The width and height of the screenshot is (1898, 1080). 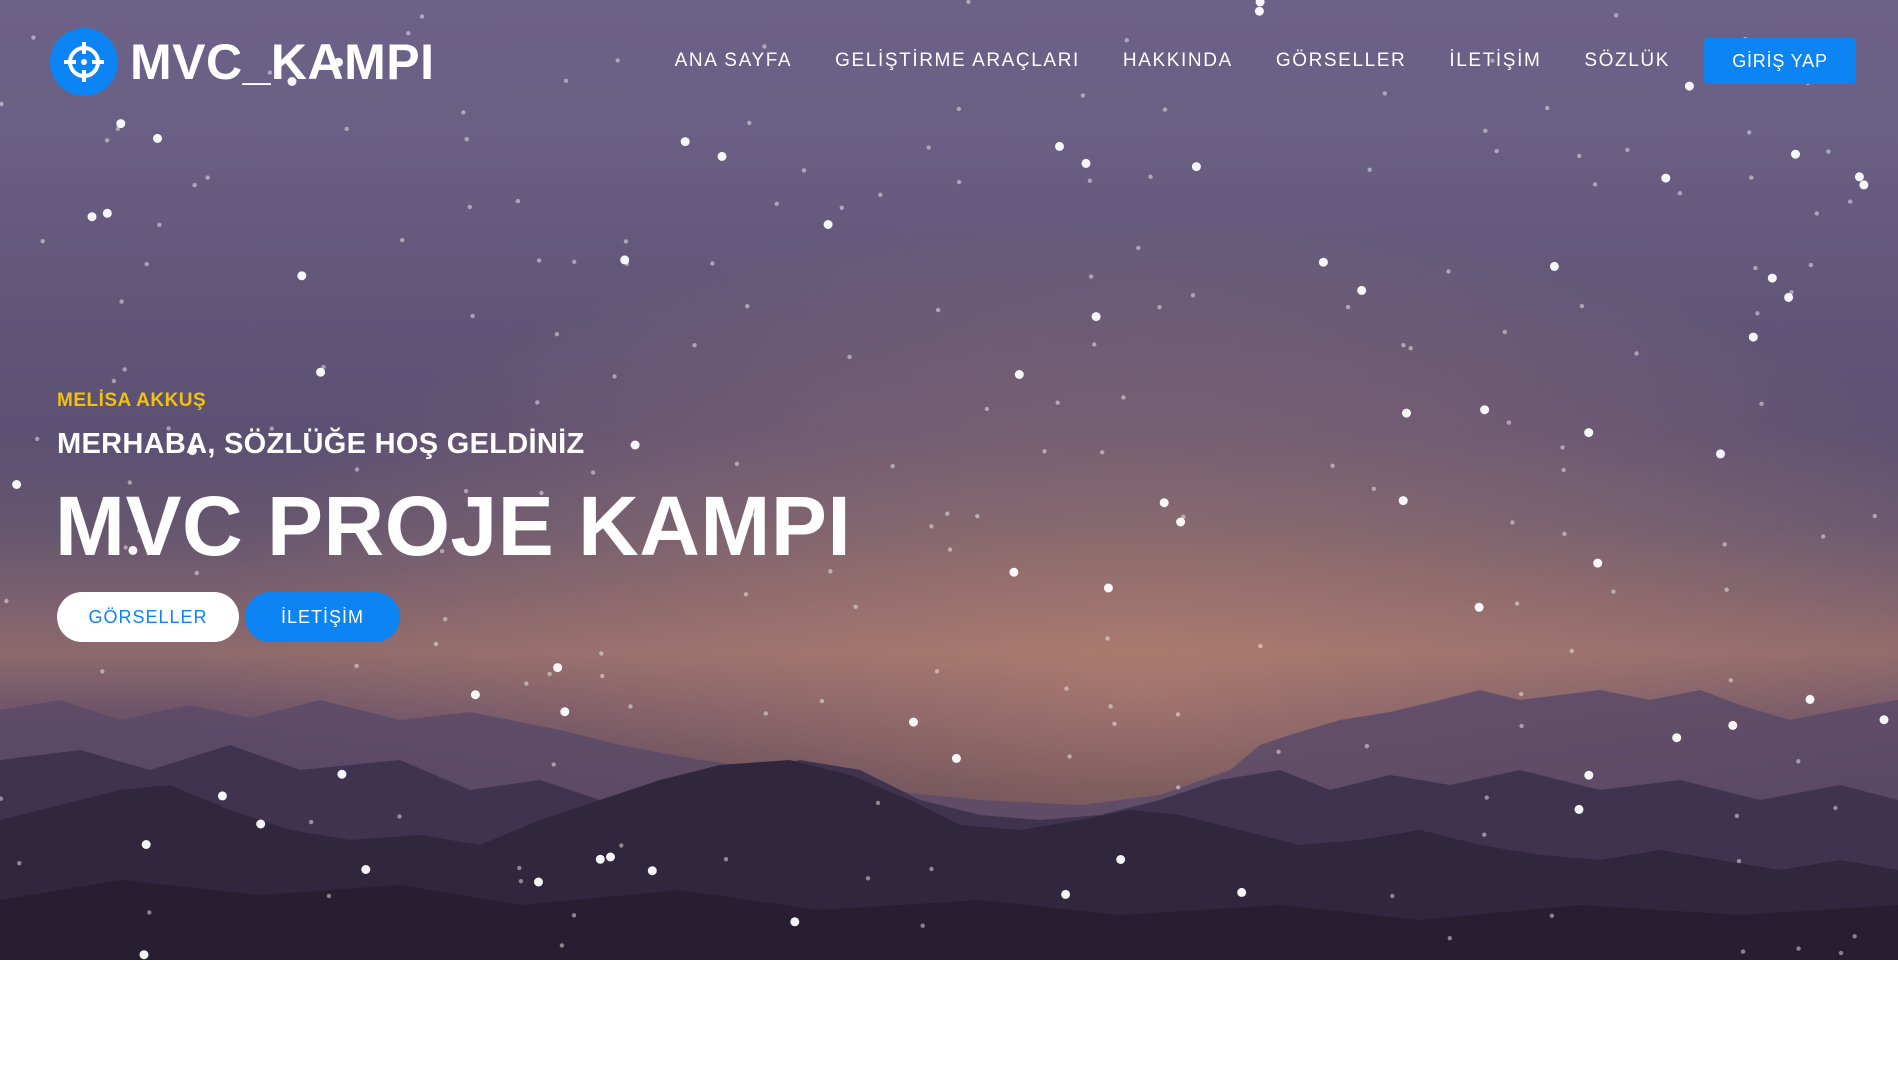 What do you see at coordinates (1780, 61) in the screenshot?
I see `login-button: GİRİŞ YAP` at bounding box center [1780, 61].